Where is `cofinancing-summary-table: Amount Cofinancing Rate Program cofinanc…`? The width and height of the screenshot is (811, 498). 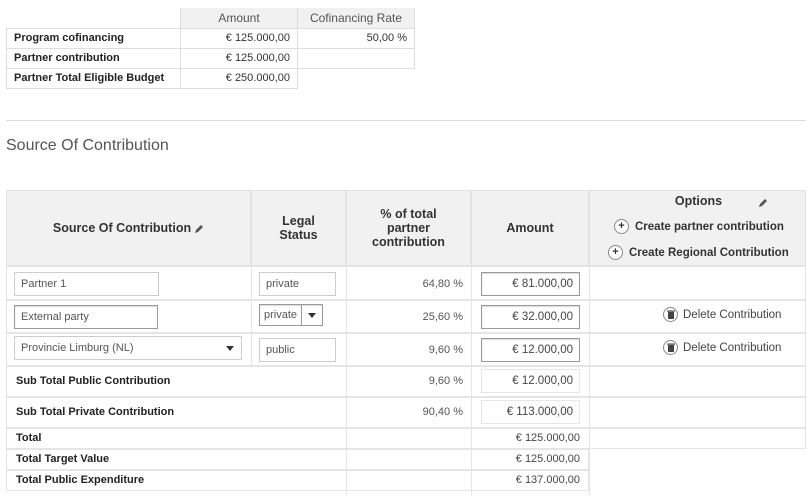 cofinancing-summary-table: Amount Cofinancing Rate Program cofinanc… is located at coordinates (210, 48).